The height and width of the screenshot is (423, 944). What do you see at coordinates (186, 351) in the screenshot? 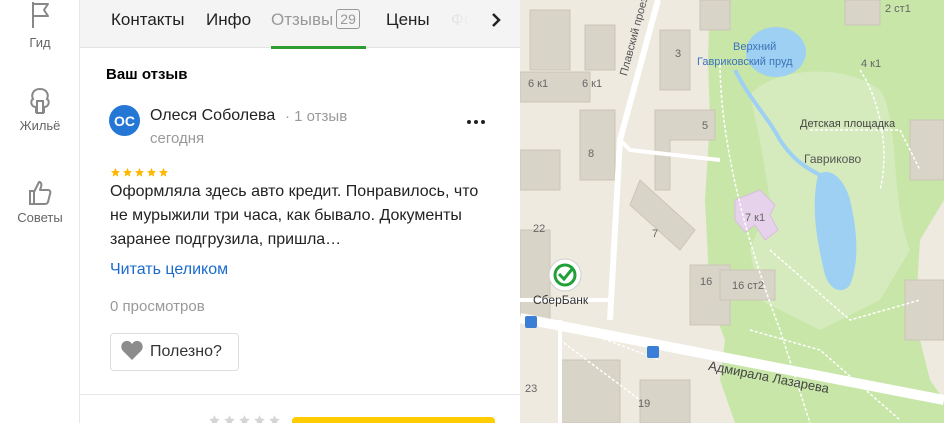
I see `useful-button-label: Полезно?` at bounding box center [186, 351].